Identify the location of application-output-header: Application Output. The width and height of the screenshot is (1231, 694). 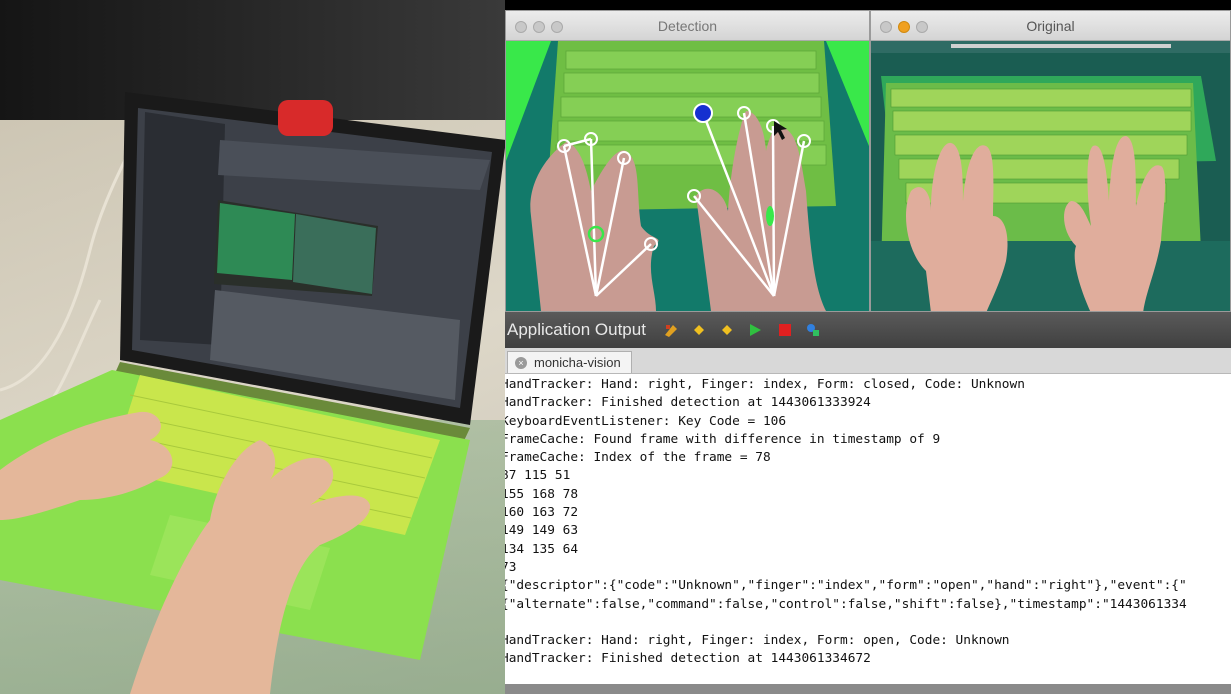
(868, 330).